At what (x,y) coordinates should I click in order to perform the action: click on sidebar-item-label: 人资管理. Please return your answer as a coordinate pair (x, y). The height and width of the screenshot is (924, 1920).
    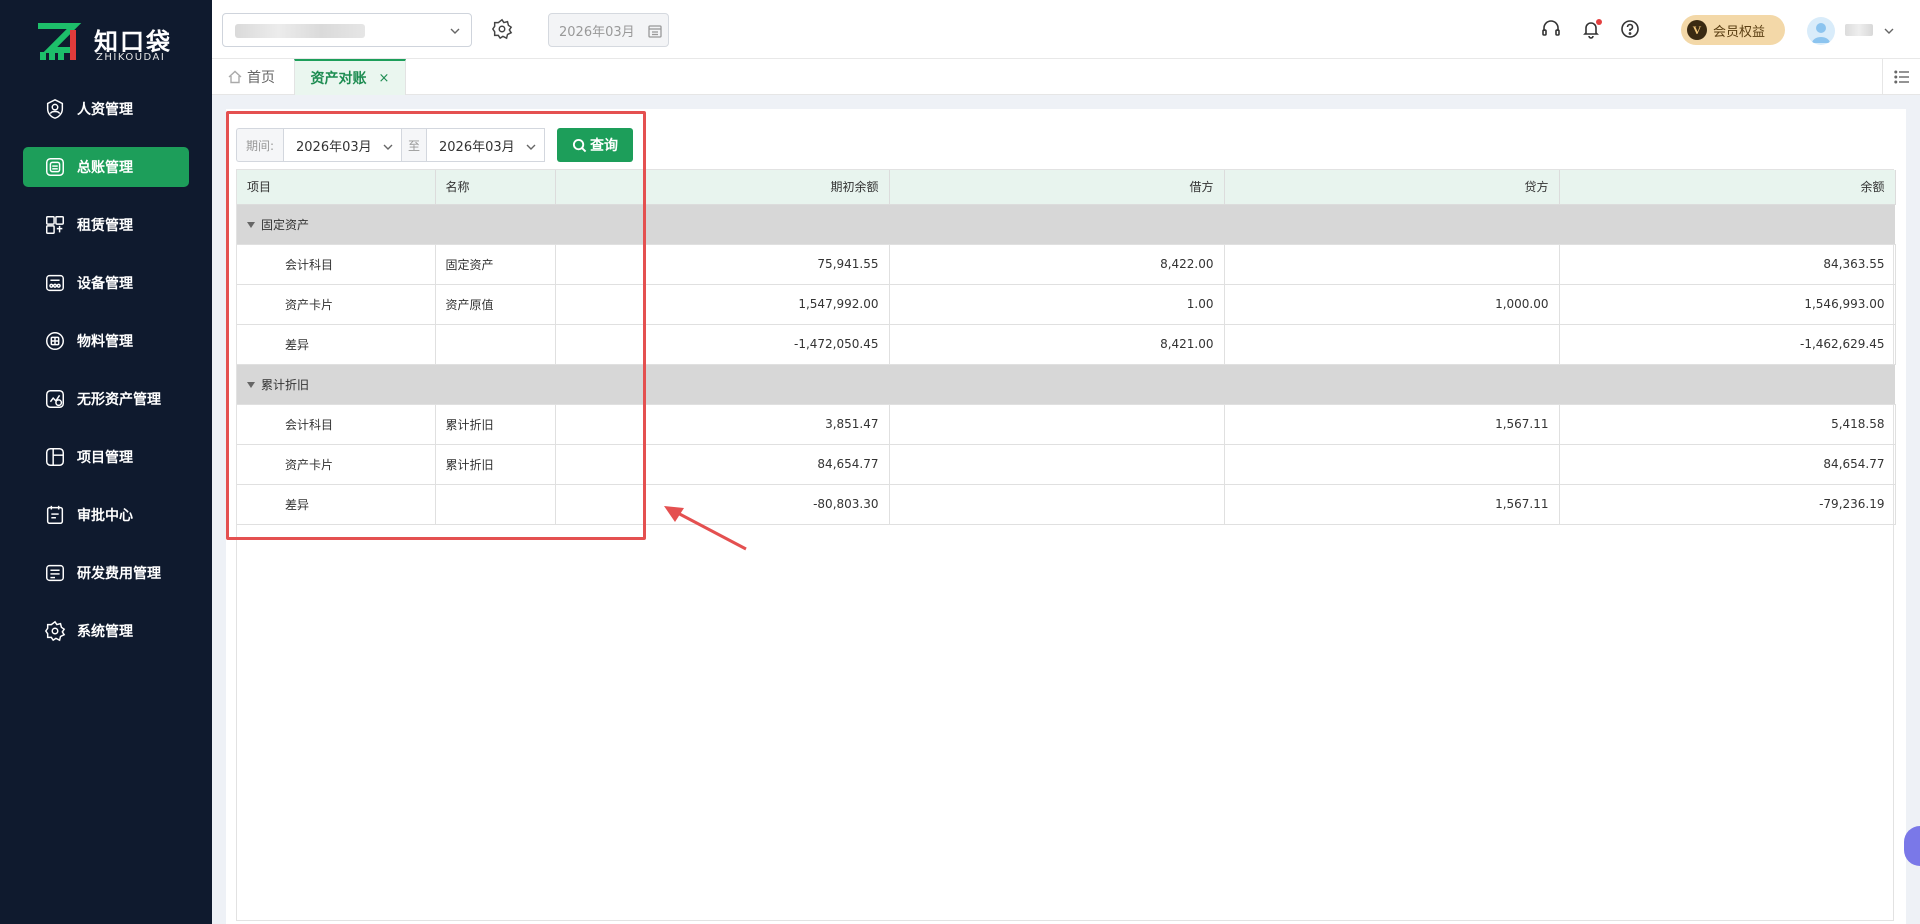
    Looking at the image, I should click on (105, 110).